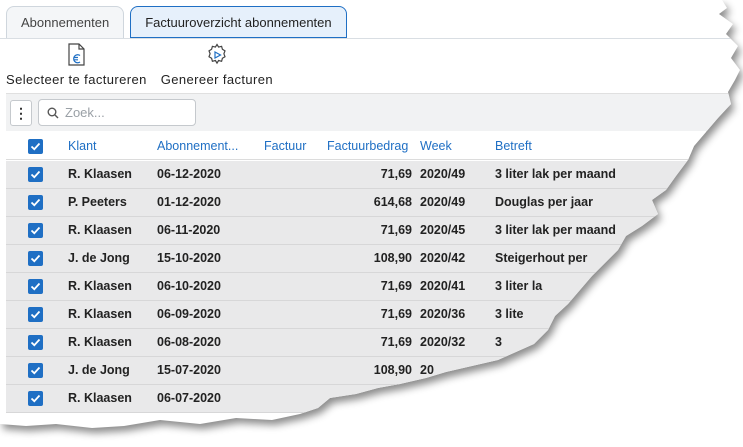  Describe the element at coordinates (443, 258) in the screenshot. I see `cell-week: 2020/42` at that location.